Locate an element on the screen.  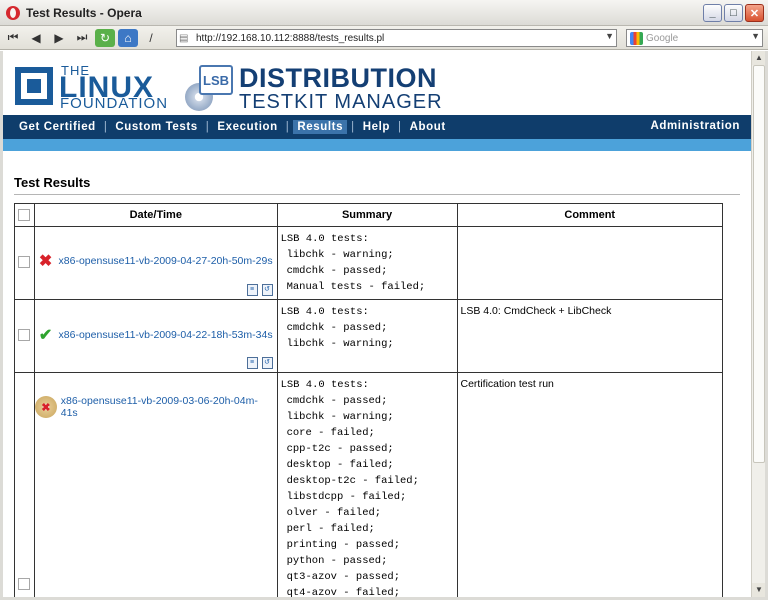
linux-foundation-logo-icon is located at coordinates (34, 86).